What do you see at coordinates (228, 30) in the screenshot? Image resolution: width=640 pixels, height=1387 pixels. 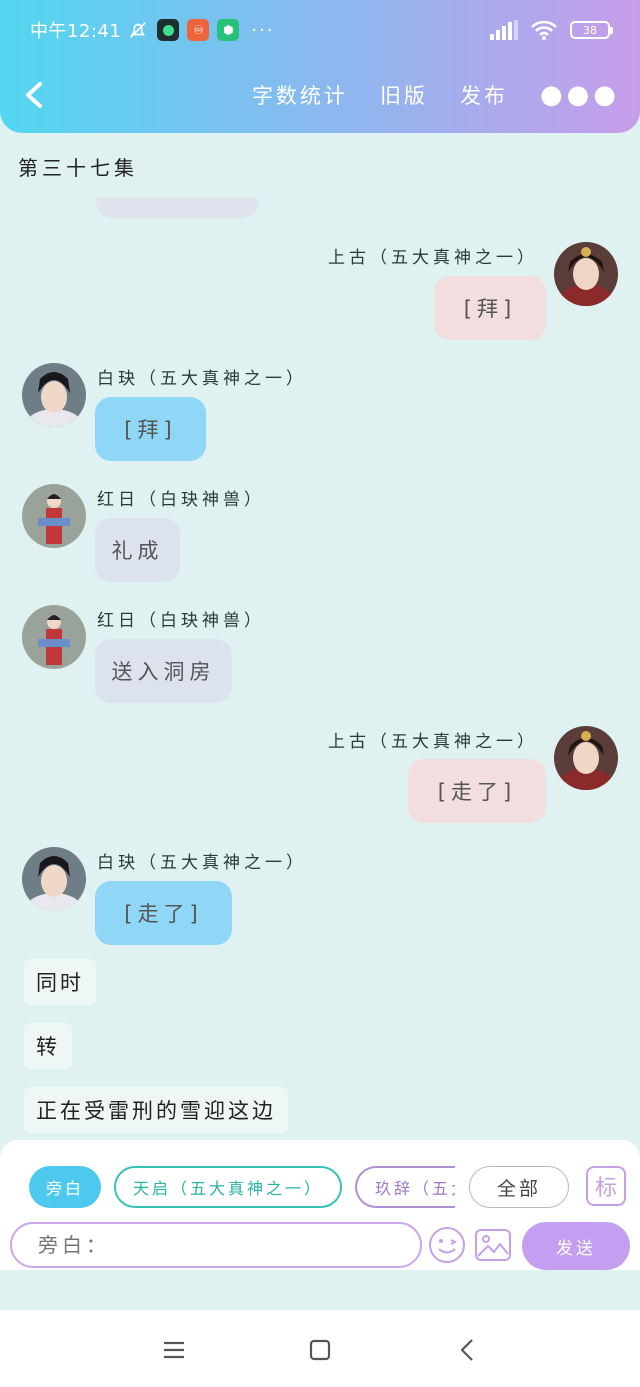 I see `security-shield-icon: ⬢` at bounding box center [228, 30].